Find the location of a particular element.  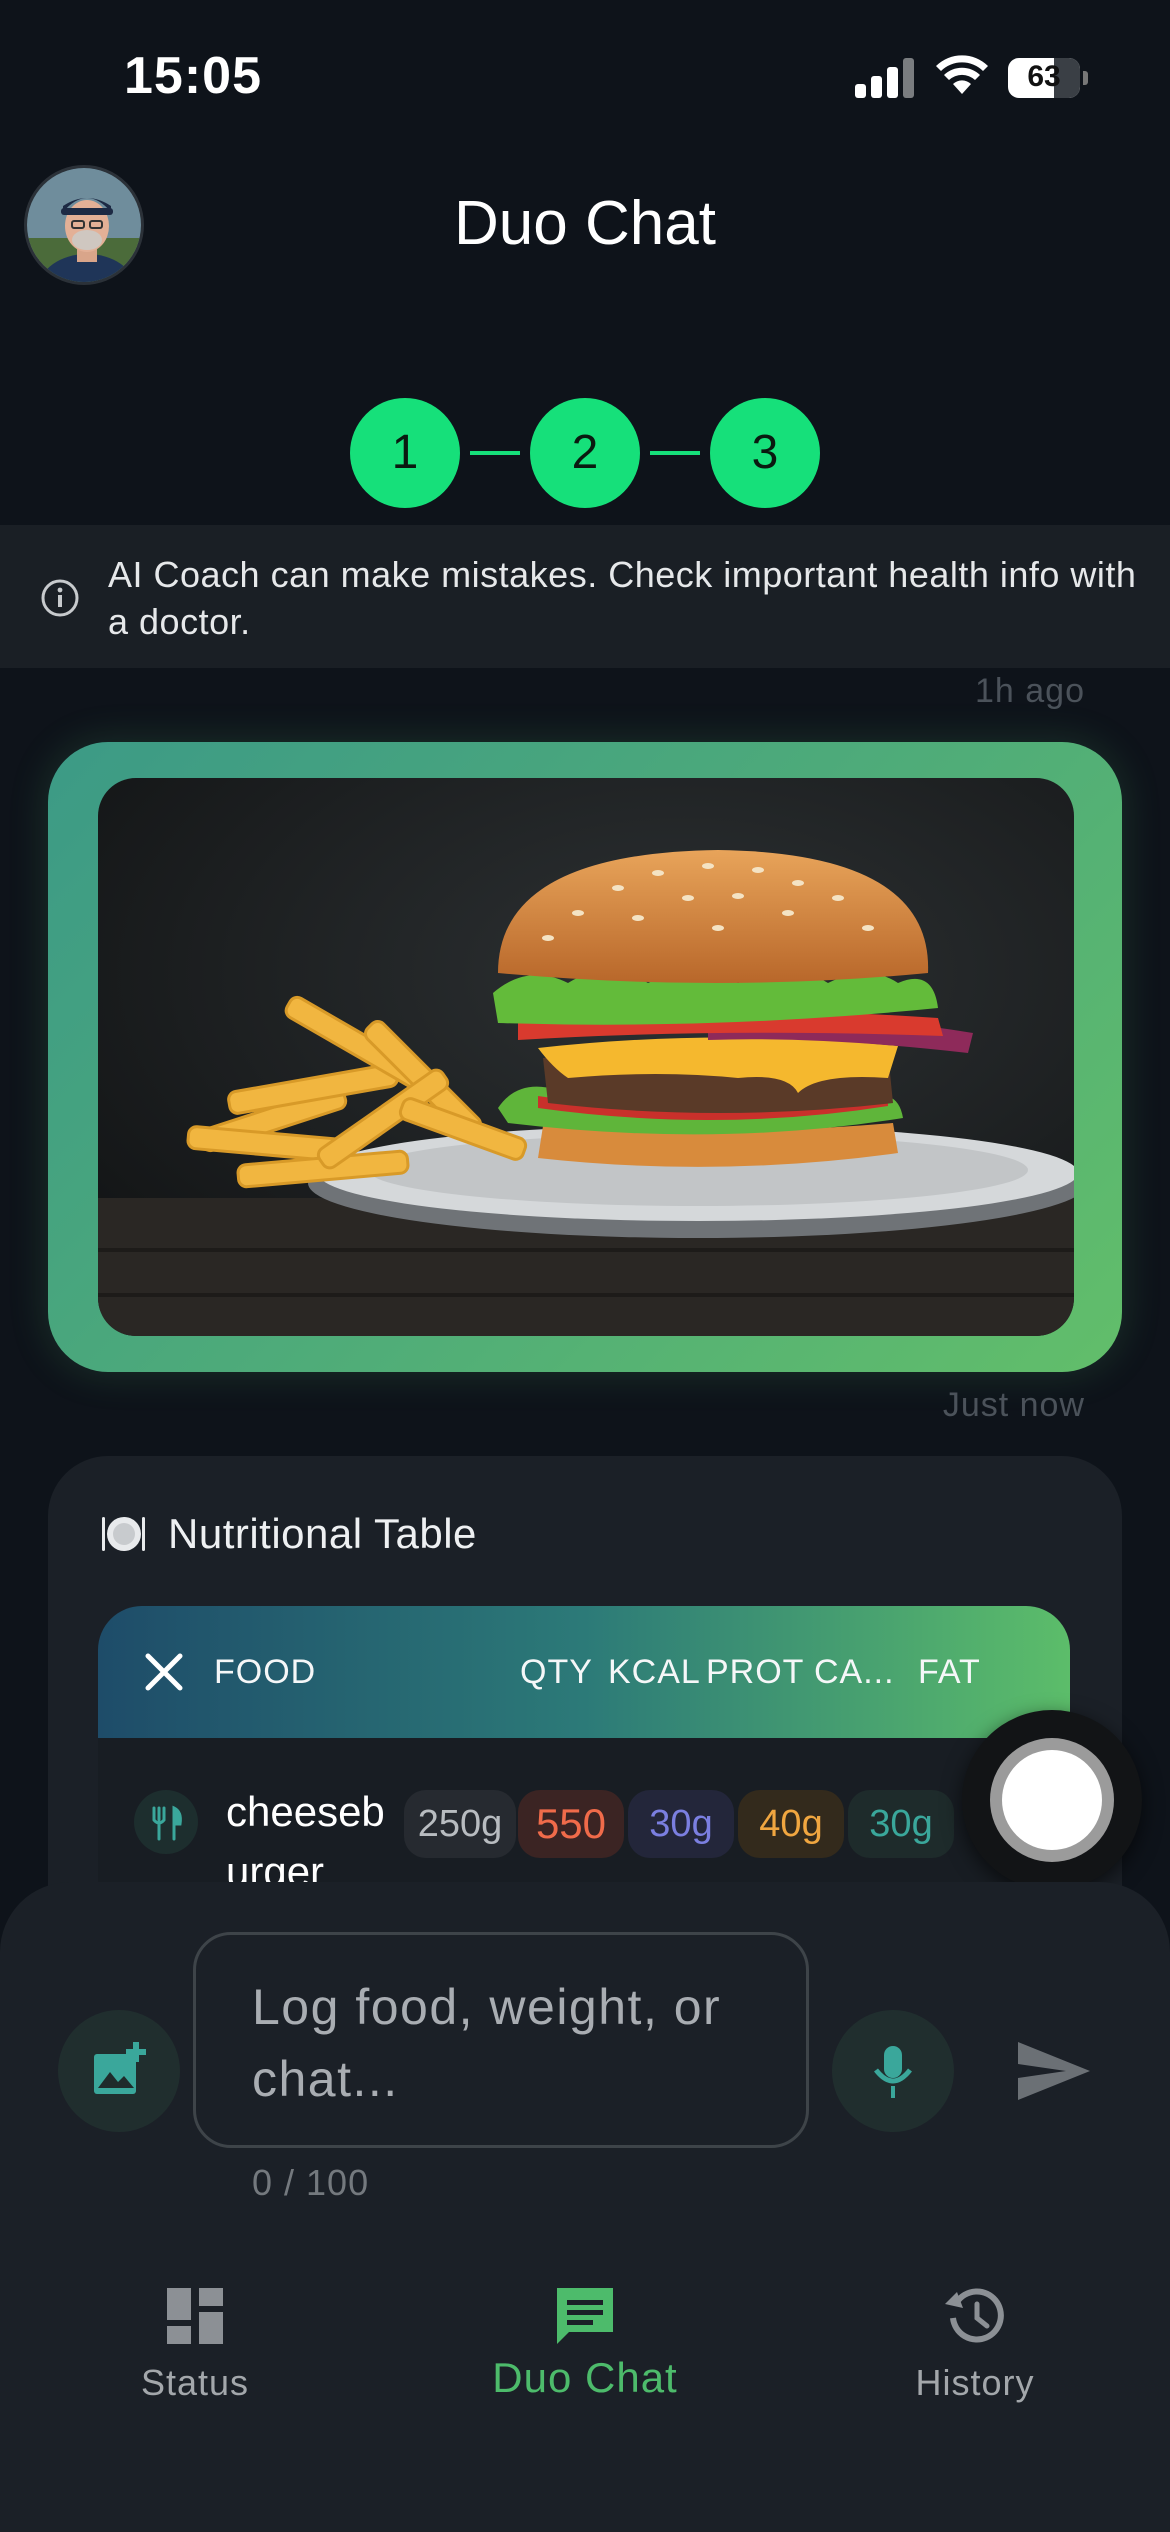

step-2: 2 is located at coordinates (585, 453).